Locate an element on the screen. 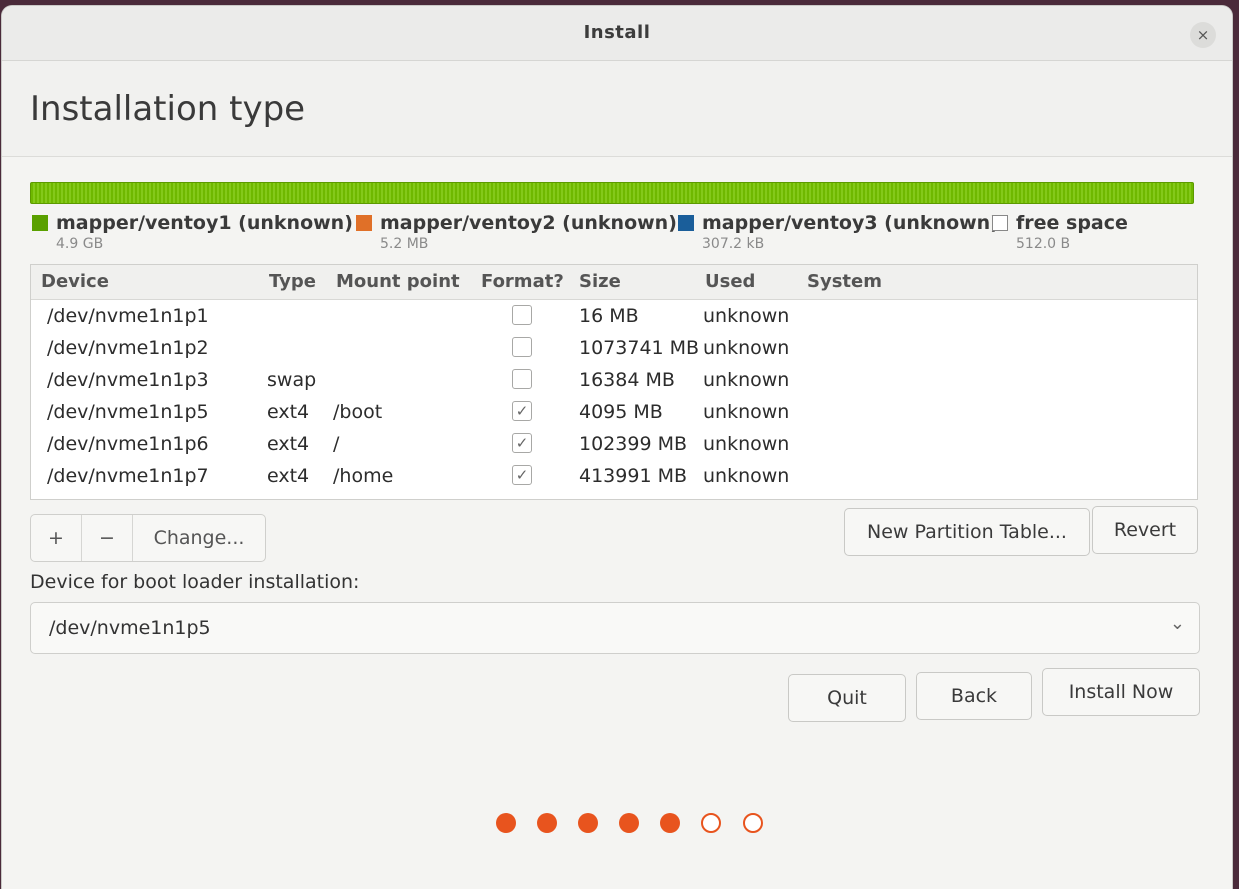 Image resolution: width=1239 pixels, height=889 pixels. cell-size: 4095 MB is located at coordinates (621, 412).